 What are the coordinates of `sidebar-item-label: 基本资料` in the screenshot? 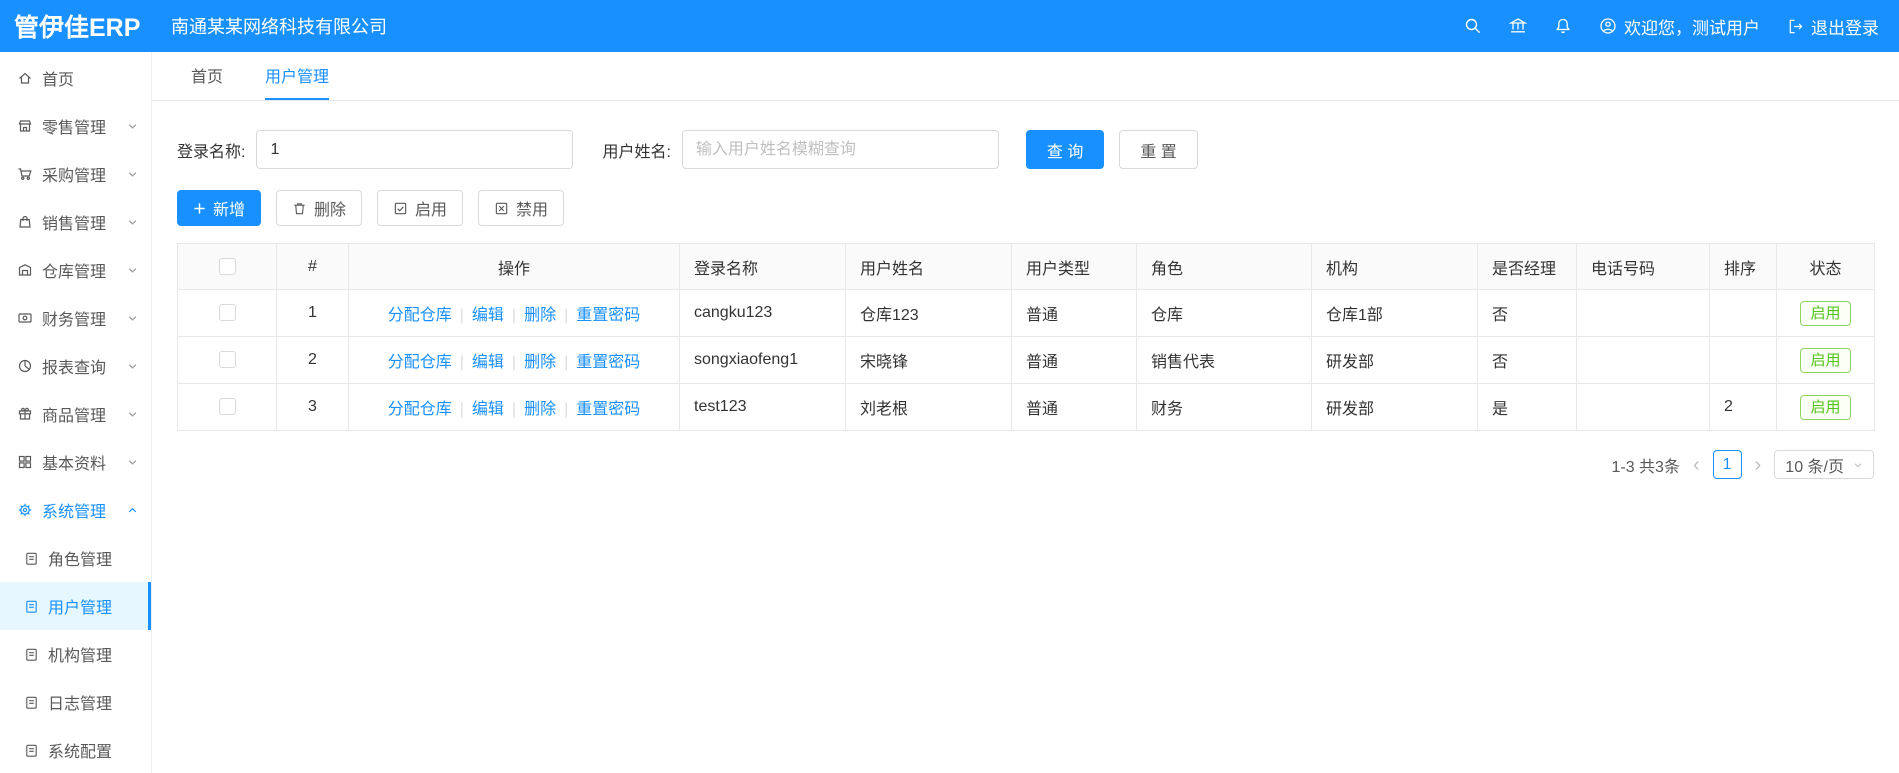 It's located at (74, 464).